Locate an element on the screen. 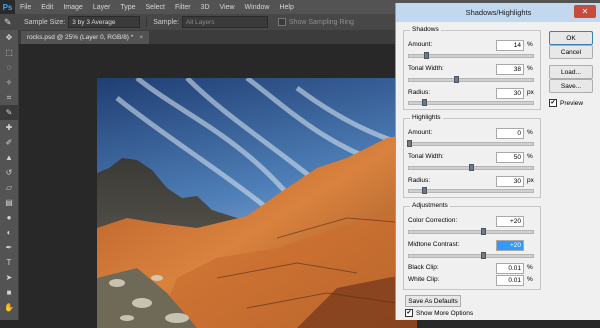 This screenshot has width=600, height=328. color-correction-label: Color Correction: is located at coordinates (433, 220).